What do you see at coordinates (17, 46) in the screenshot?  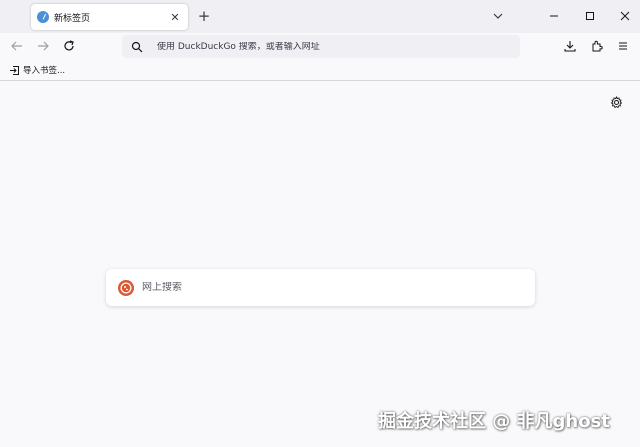 I see `back-arrow-icon` at bounding box center [17, 46].